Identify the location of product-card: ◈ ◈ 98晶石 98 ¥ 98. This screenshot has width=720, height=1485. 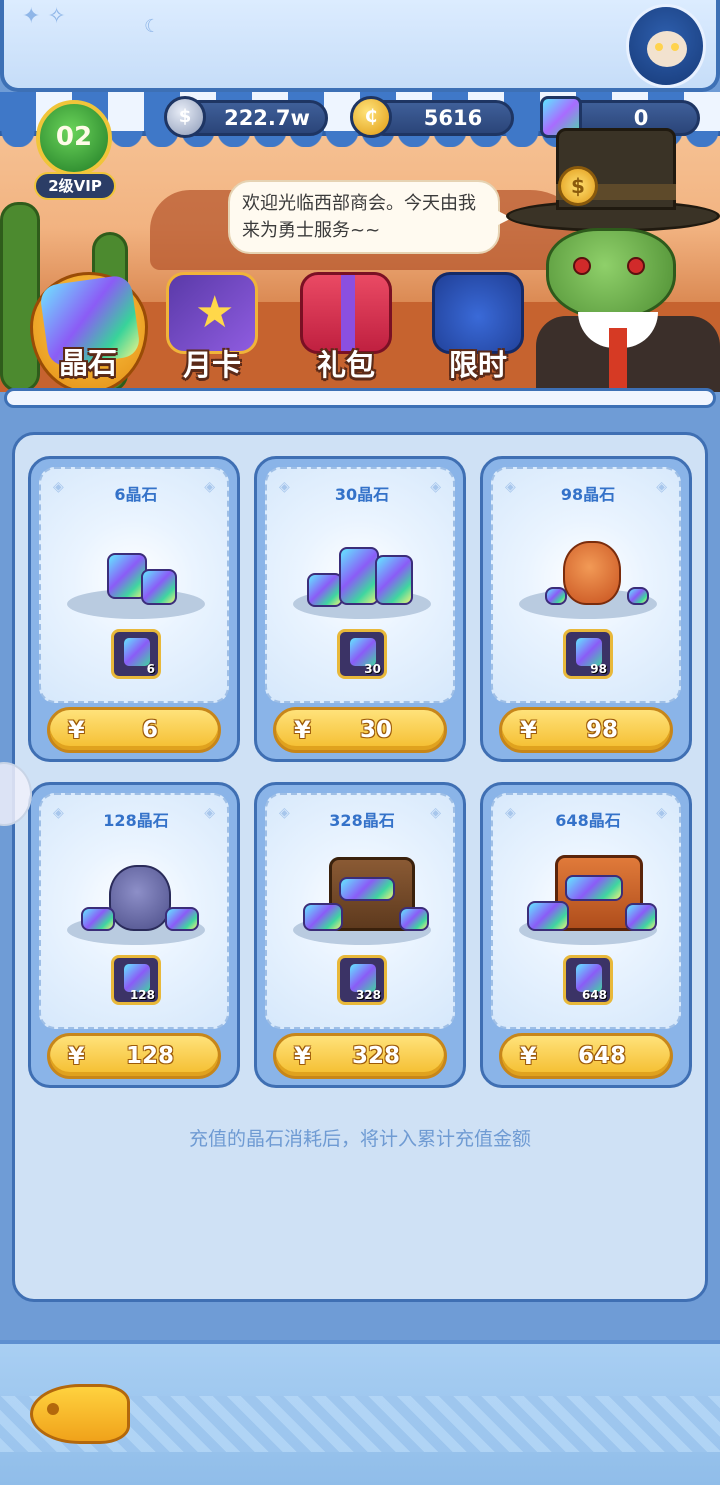
(586, 609).